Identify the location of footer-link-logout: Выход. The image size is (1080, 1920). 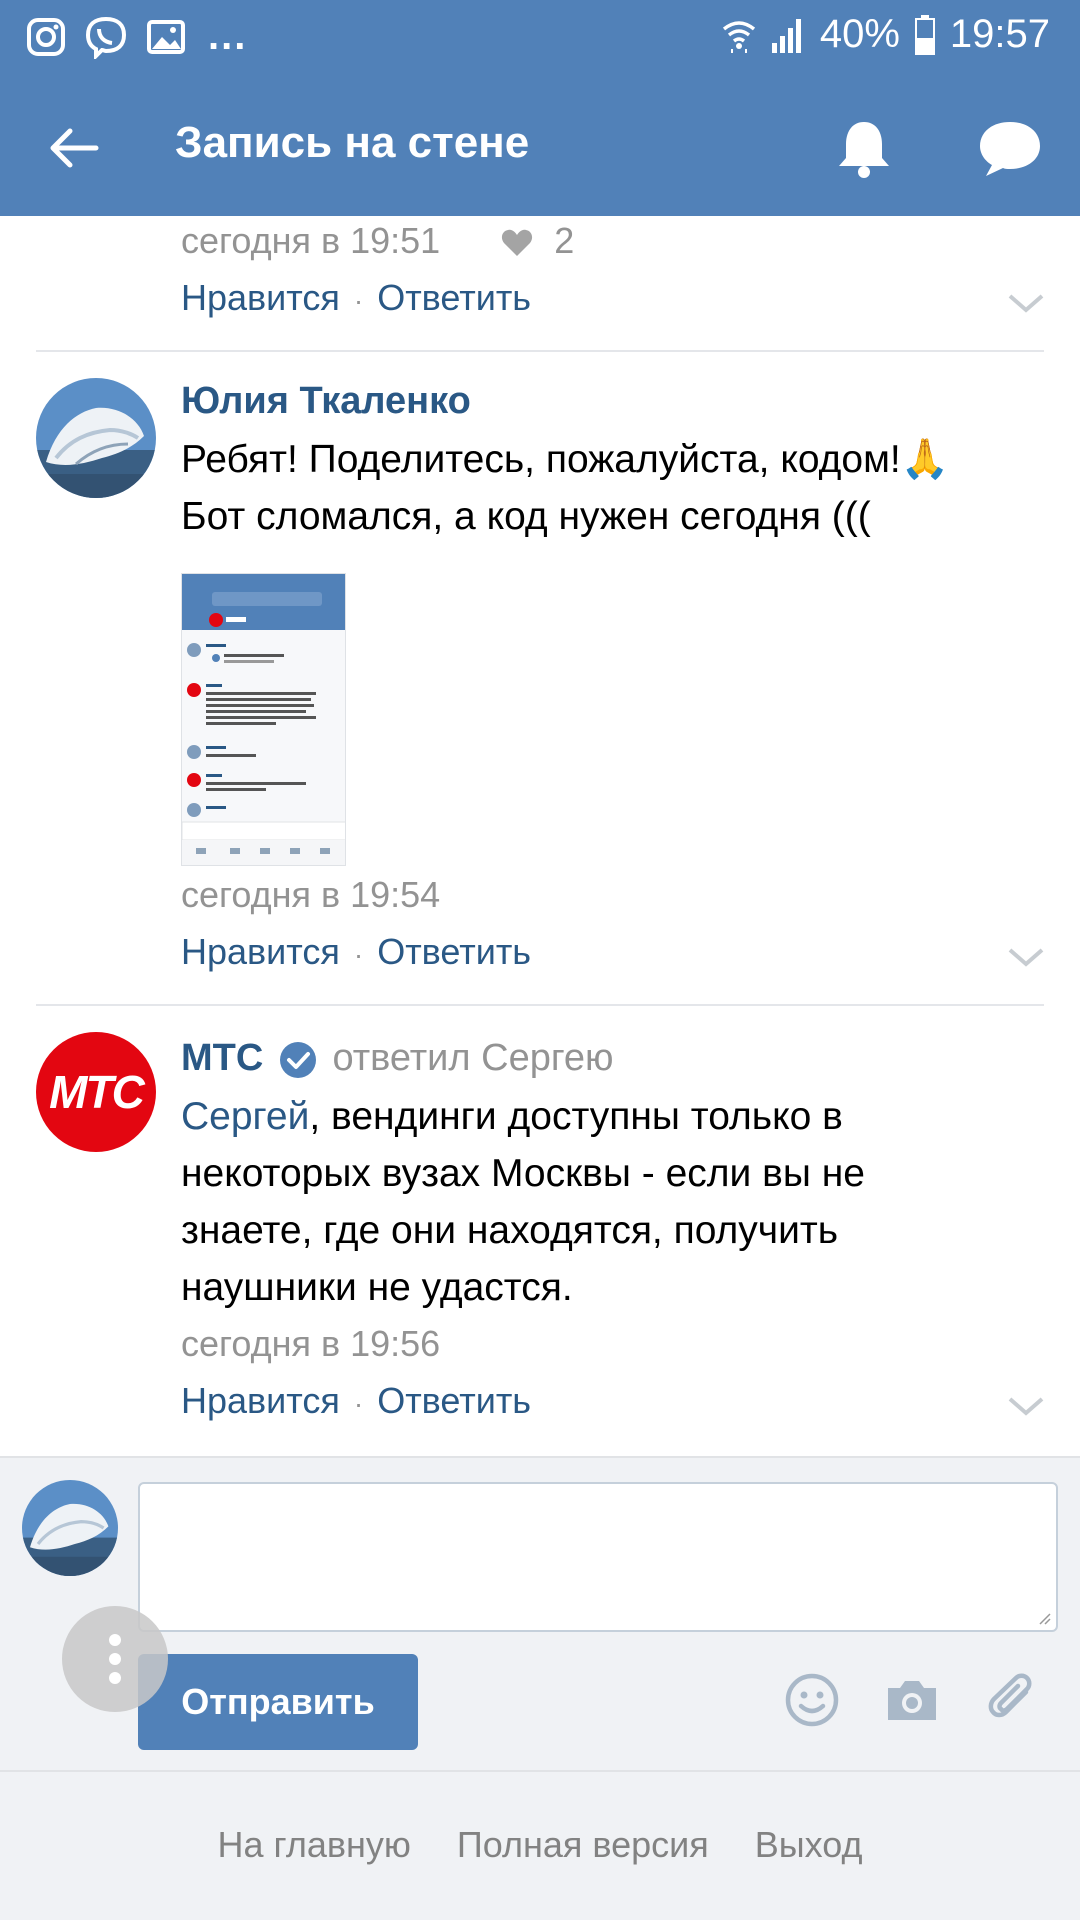
(809, 1845).